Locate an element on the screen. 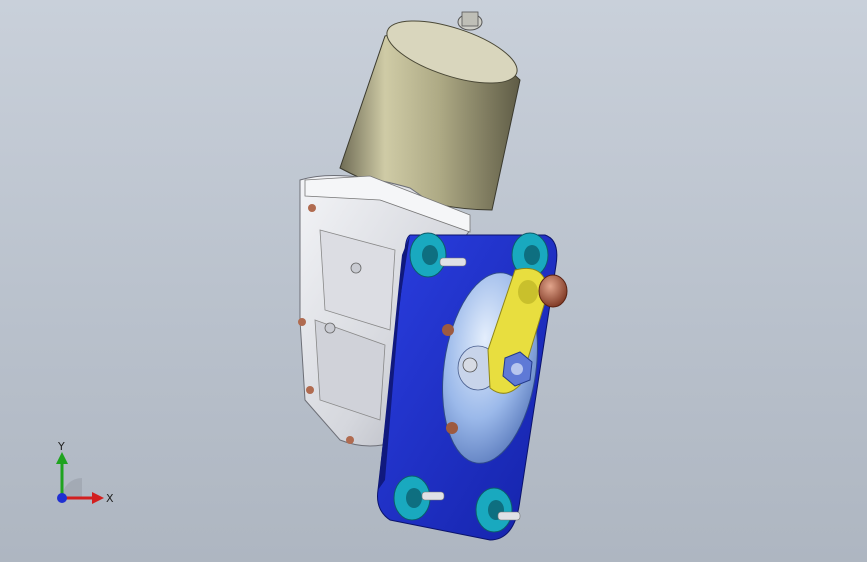 This screenshot has width=867, height=562. axis-triad: Y X is located at coordinates (85, 472).